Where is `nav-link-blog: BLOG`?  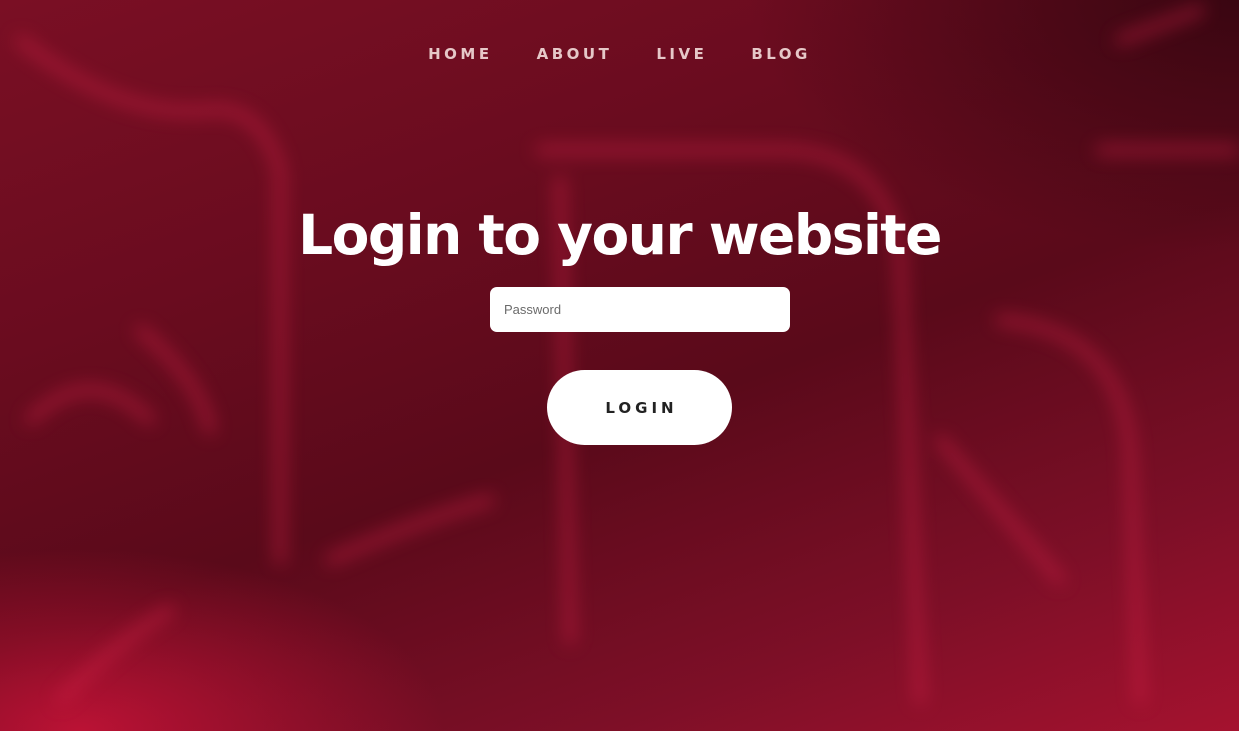 nav-link-blog: BLOG is located at coordinates (781, 54).